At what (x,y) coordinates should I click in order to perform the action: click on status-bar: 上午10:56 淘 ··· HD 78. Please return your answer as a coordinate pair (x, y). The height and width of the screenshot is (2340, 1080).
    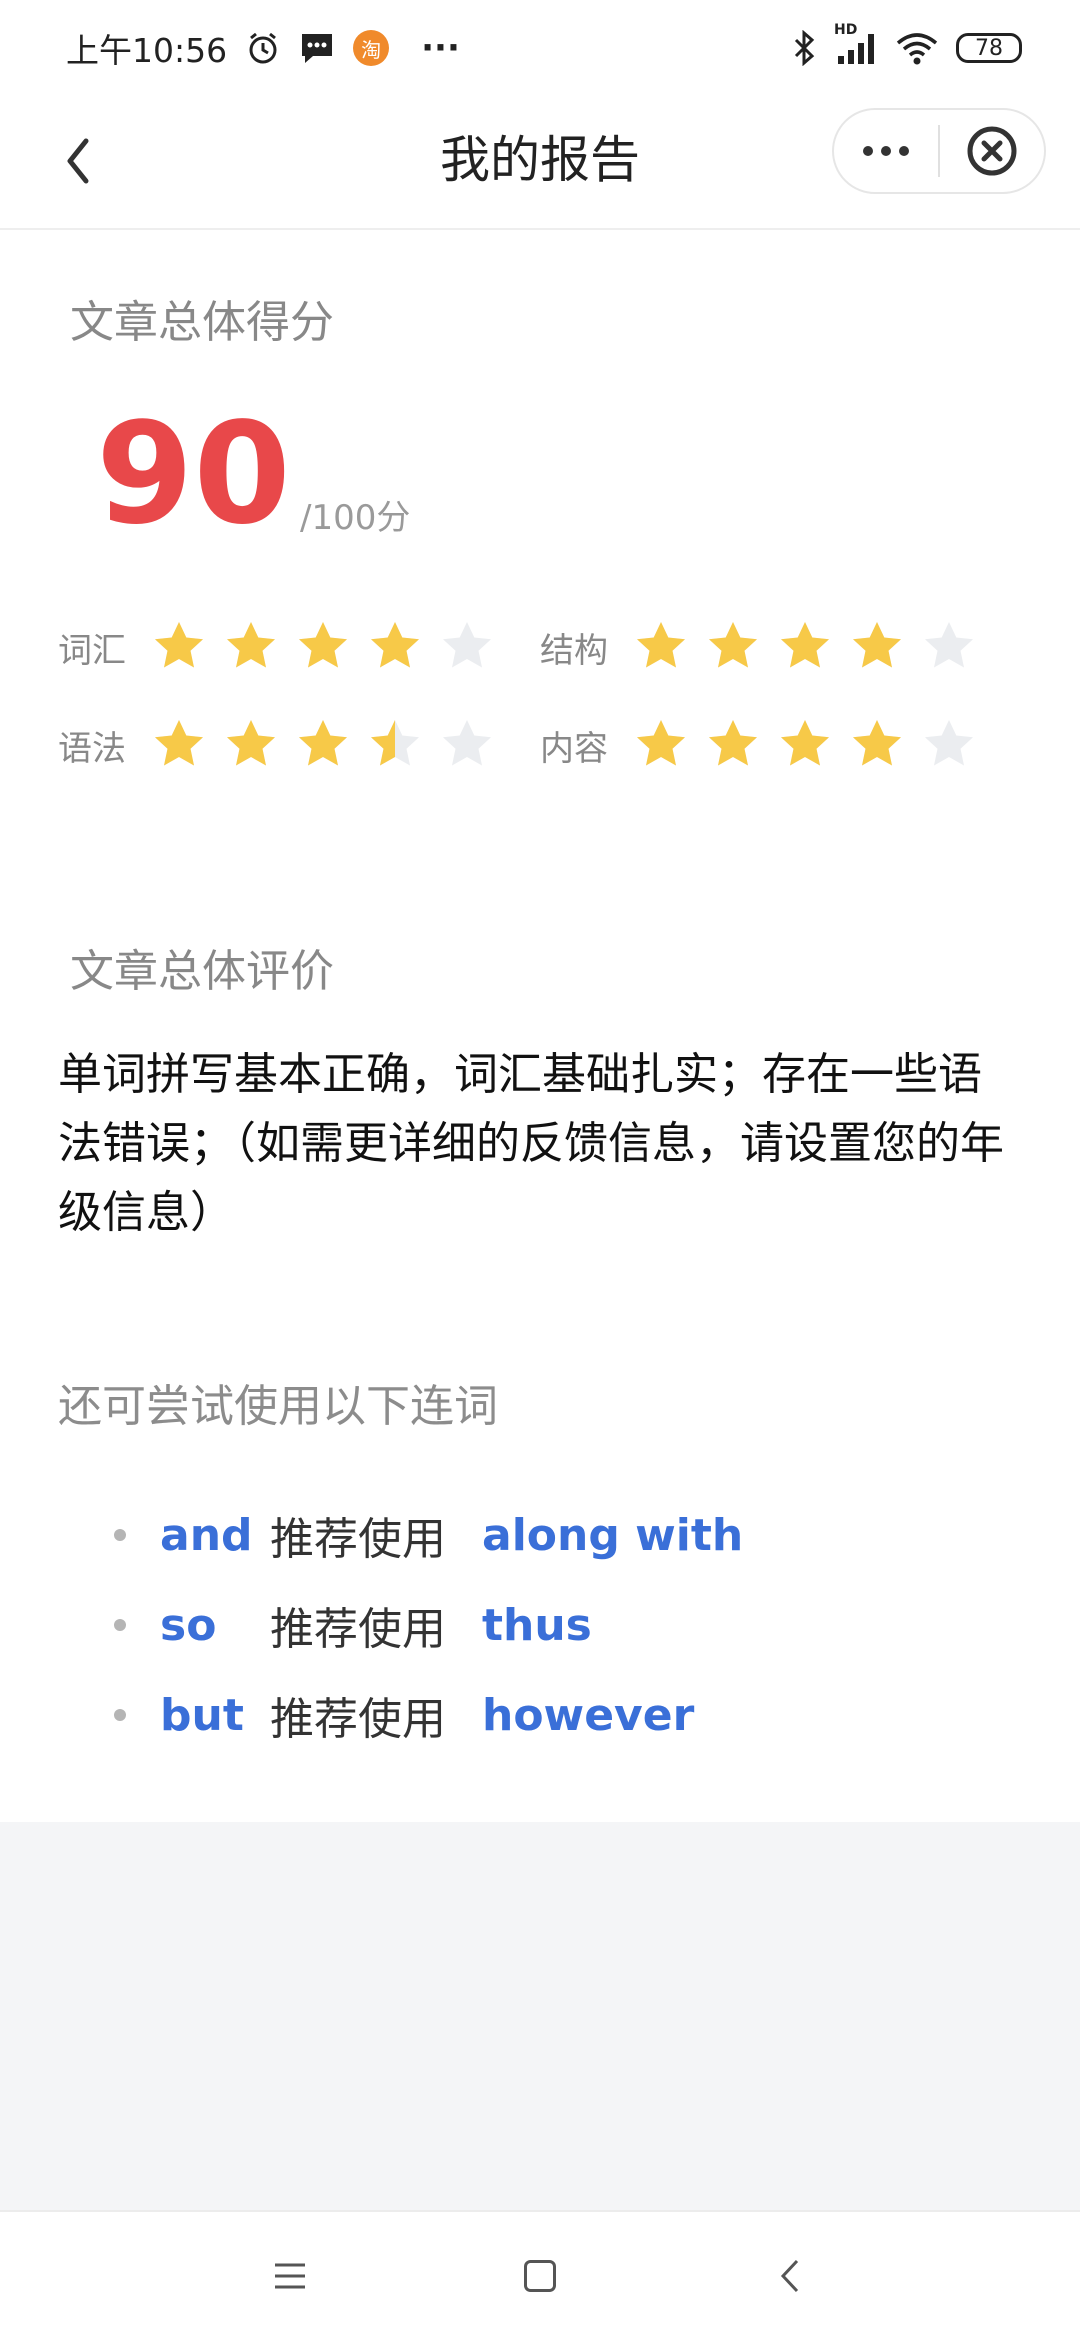
    Looking at the image, I should click on (540, 48).